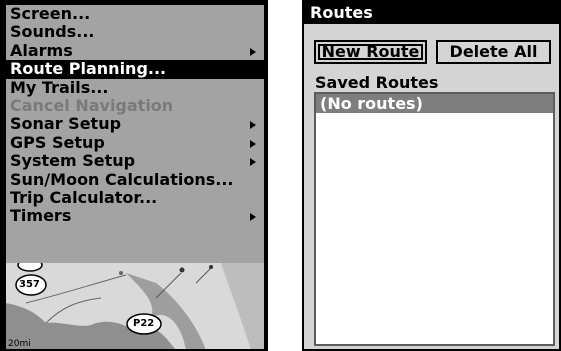 Image resolution: width=561 pixels, height=351 pixels. Describe the element at coordinates (493, 52) in the screenshot. I see `delete-all-button: Delete All` at that location.